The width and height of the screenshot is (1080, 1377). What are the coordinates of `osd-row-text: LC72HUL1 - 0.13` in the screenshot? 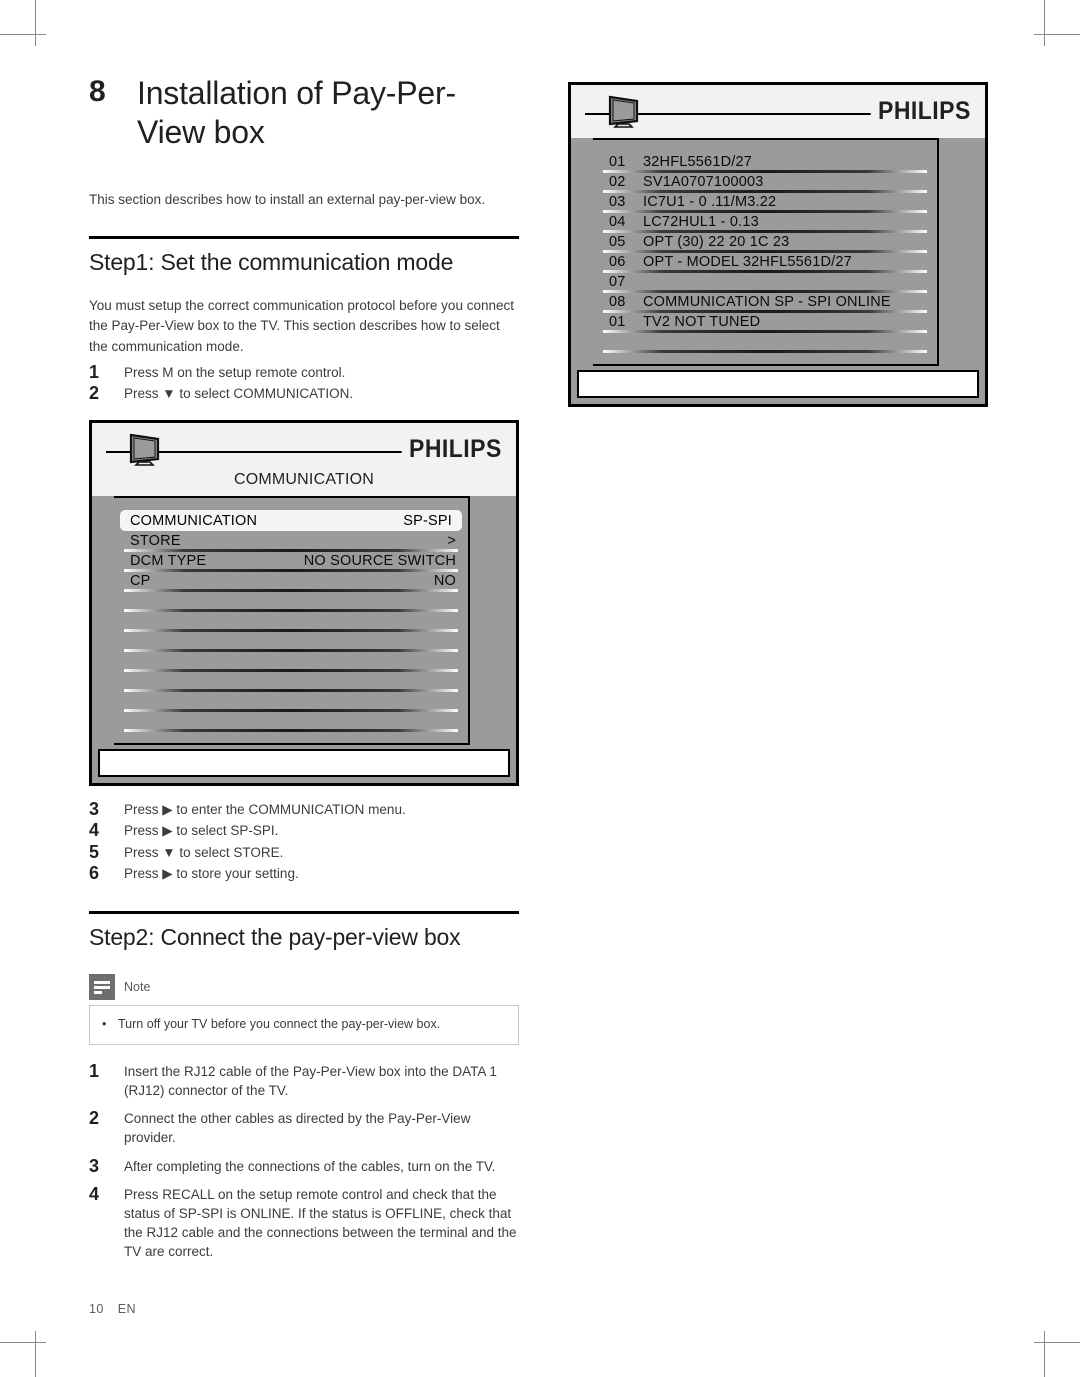 It's located at (701, 222).